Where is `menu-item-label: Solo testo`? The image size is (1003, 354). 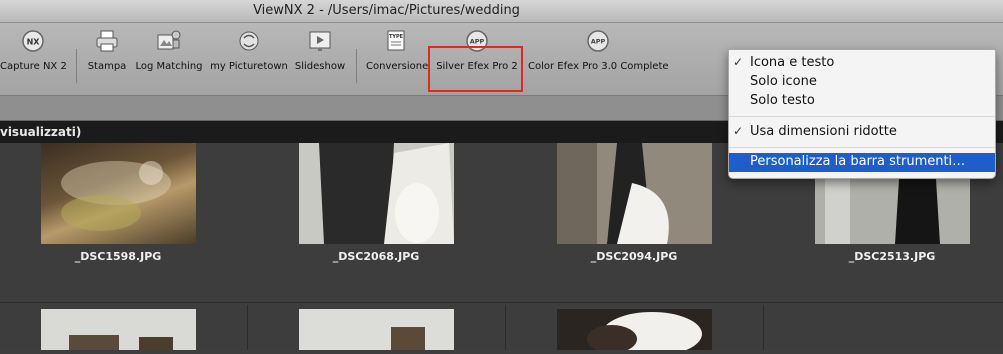 menu-item-label: Solo testo is located at coordinates (782, 100).